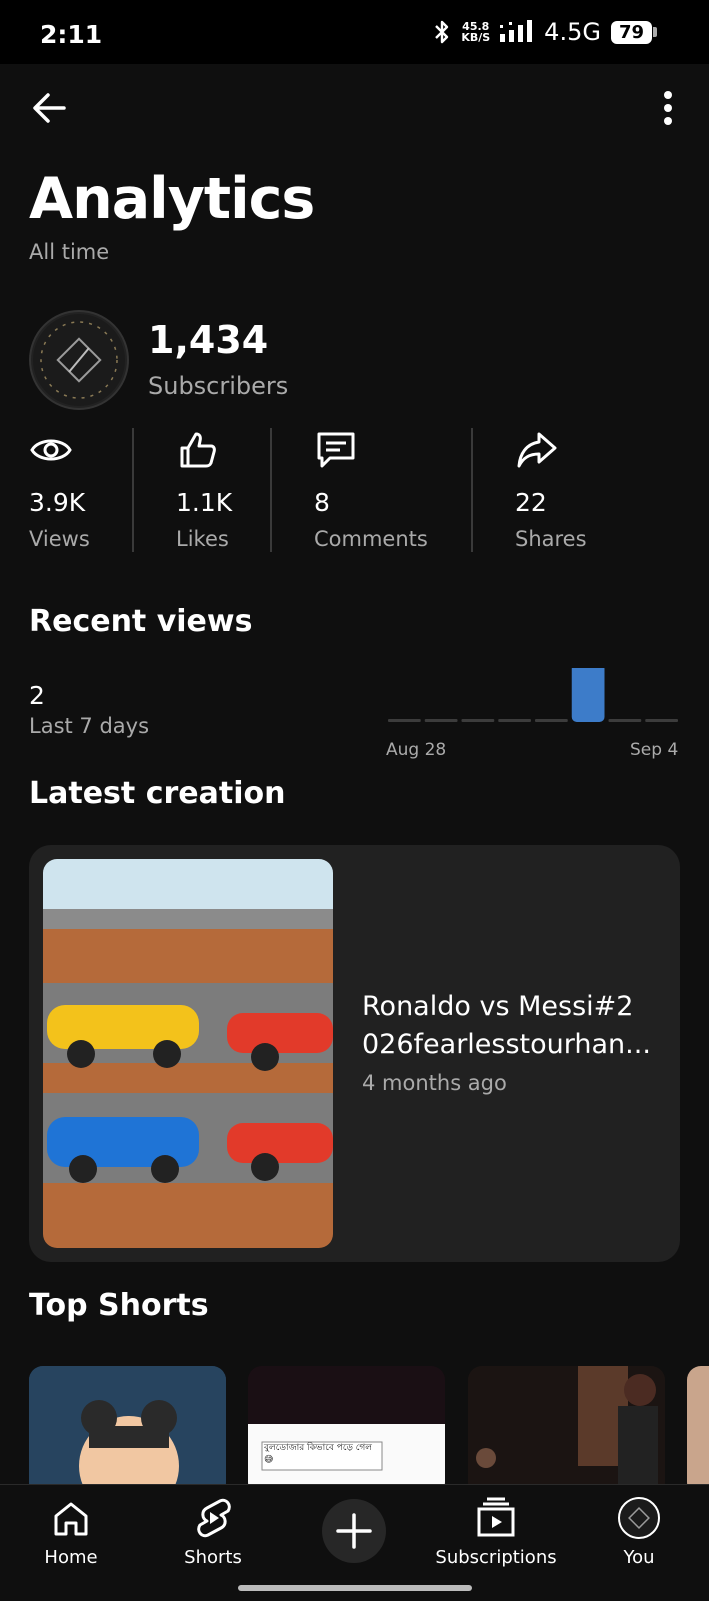 This screenshot has width=709, height=1601. What do you see at coordinates (213, 1557) in the screenshot?
I see `nav-label: Shorts` at bounding box center [213, 1557].